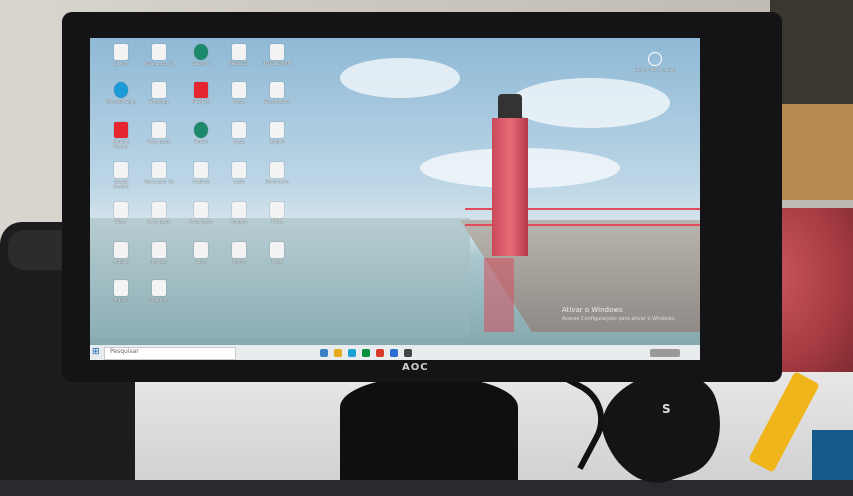  Describe the element at coordinates (239, 55) in the screenshot. I see `desktop-icon: SERVIÇOS` at that location.